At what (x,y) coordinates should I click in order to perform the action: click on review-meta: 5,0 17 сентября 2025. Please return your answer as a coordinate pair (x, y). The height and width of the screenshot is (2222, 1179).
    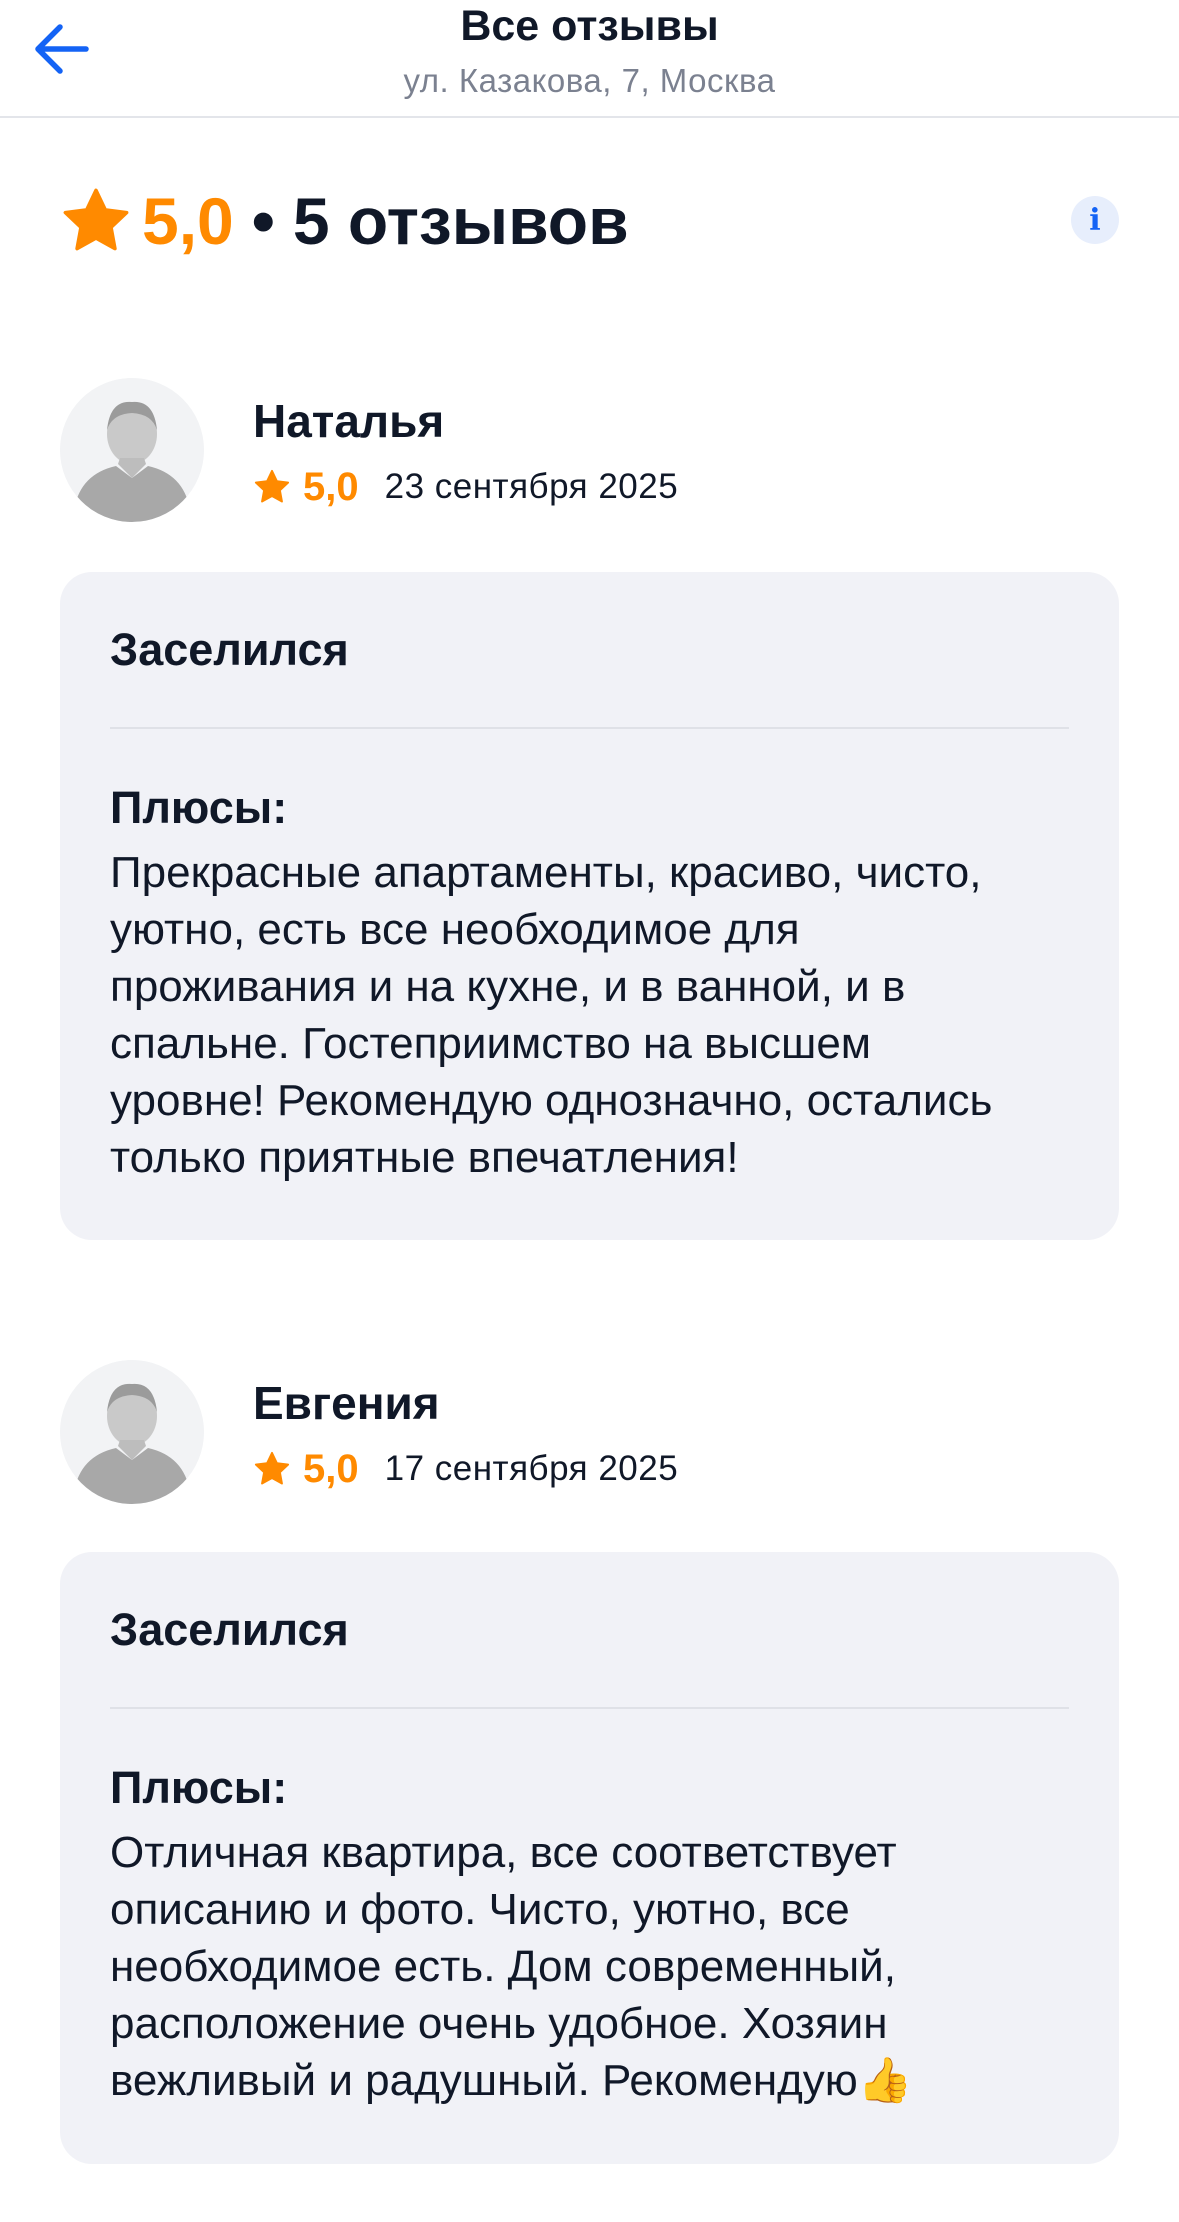
    Looking at the image, I should click on (465, 1469).